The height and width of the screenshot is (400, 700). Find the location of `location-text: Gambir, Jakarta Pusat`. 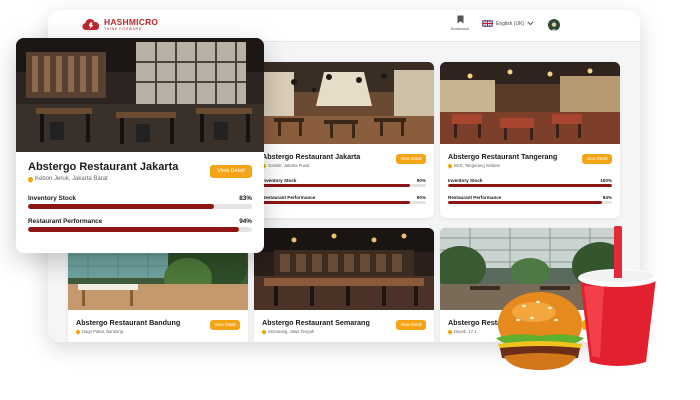

location-text: Gambir, Jakarta Pusat is located at coordinates (289, 165).